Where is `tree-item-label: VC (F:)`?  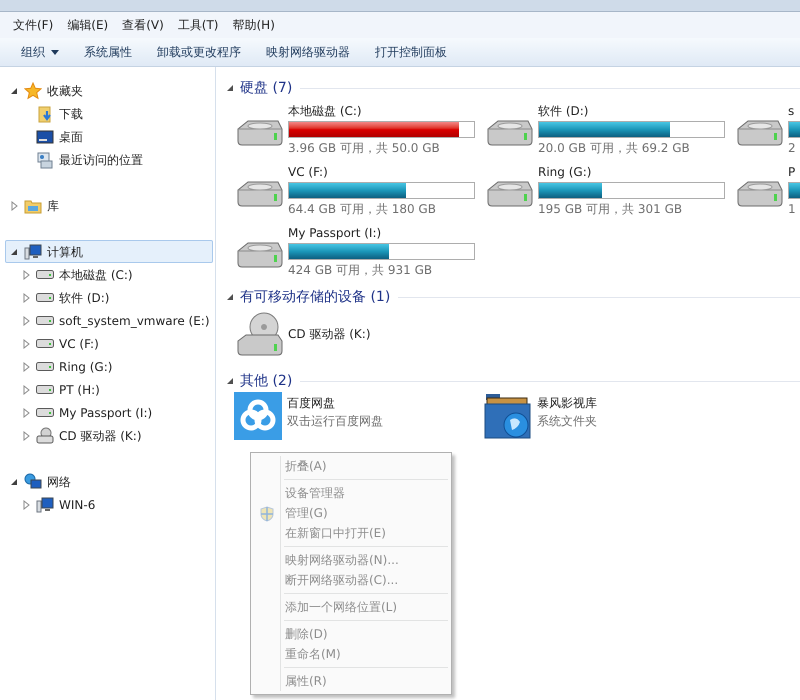
tree-item-label: VC (F:) is located at coordinates (79, 344).